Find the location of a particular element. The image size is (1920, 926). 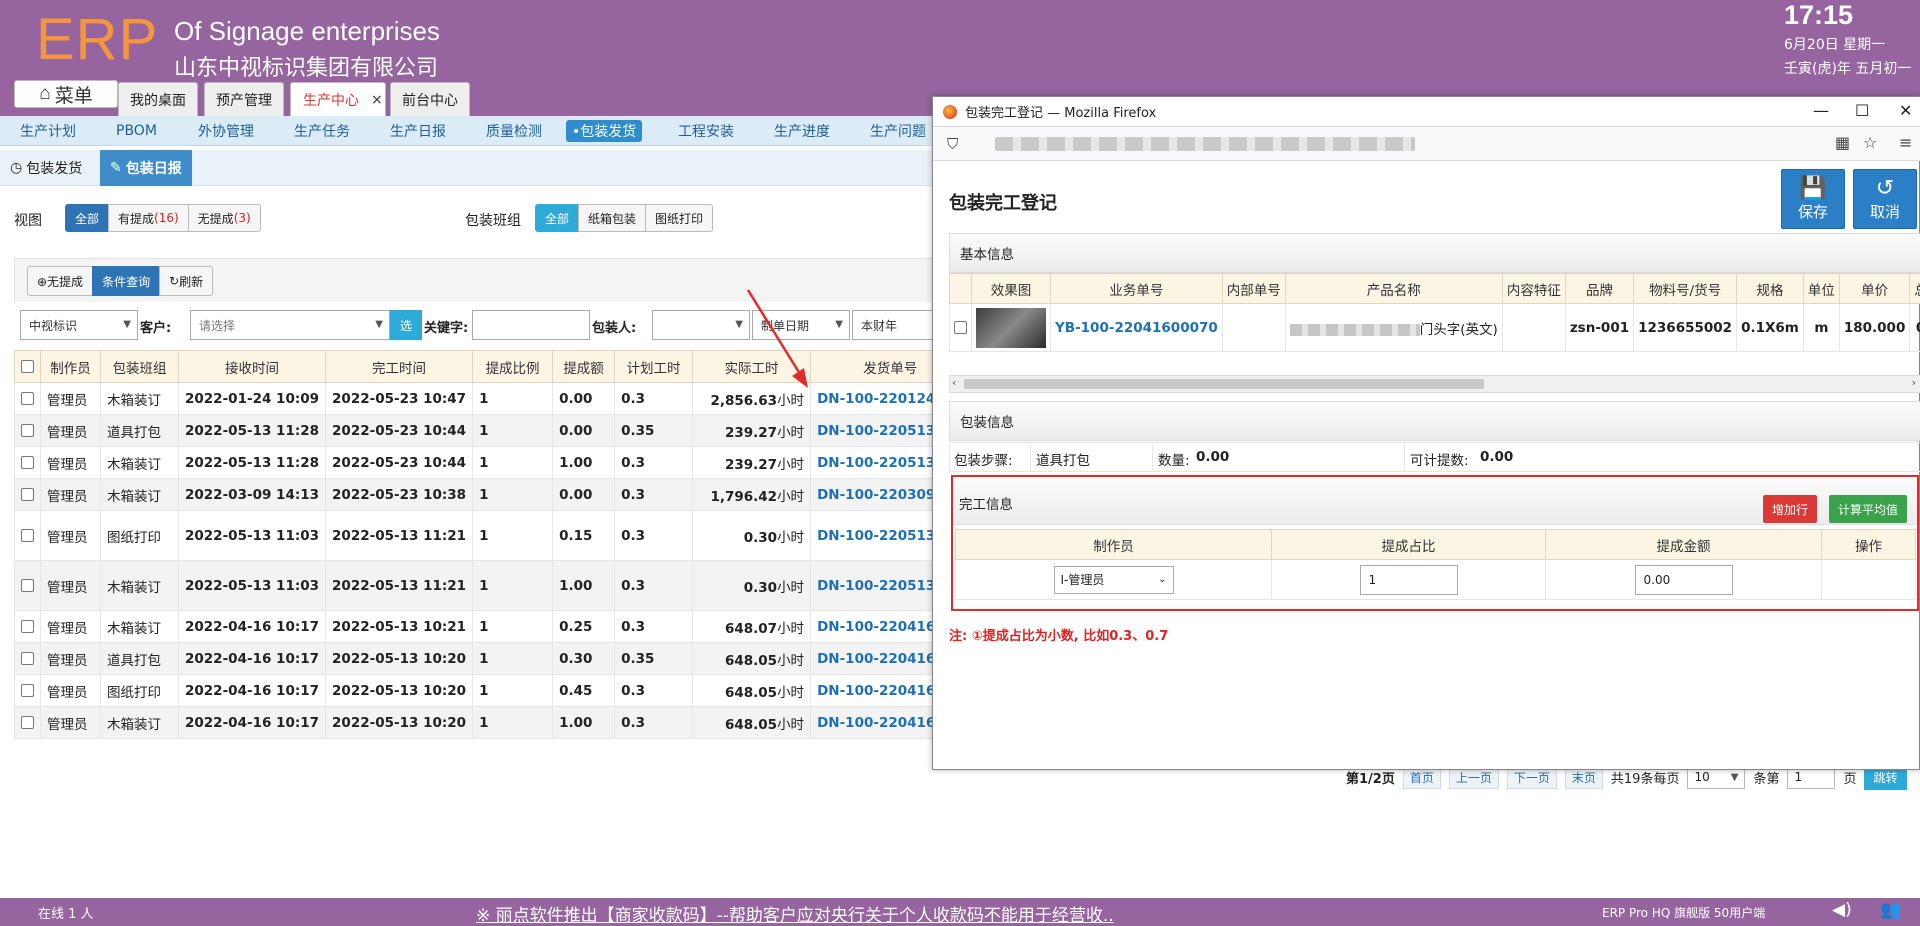

subnav-packaging-shipping: ◷ 包装发货 is located at coordinates (46, 168).